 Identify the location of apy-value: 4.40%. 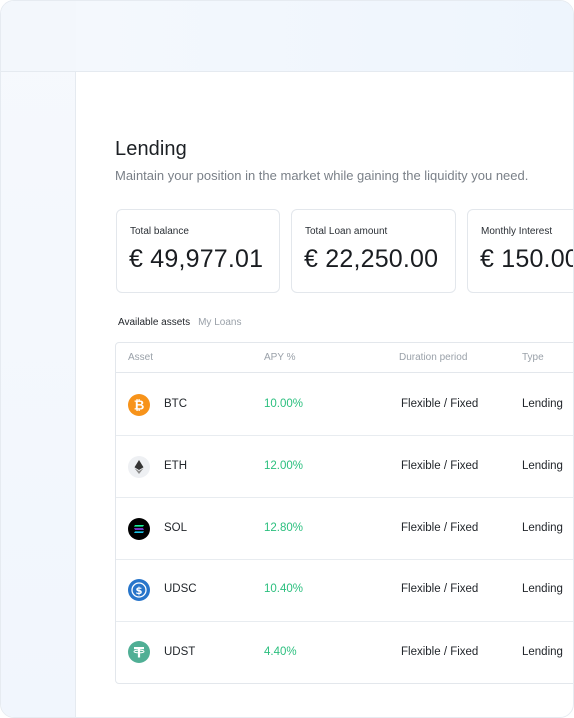
(280, 652).